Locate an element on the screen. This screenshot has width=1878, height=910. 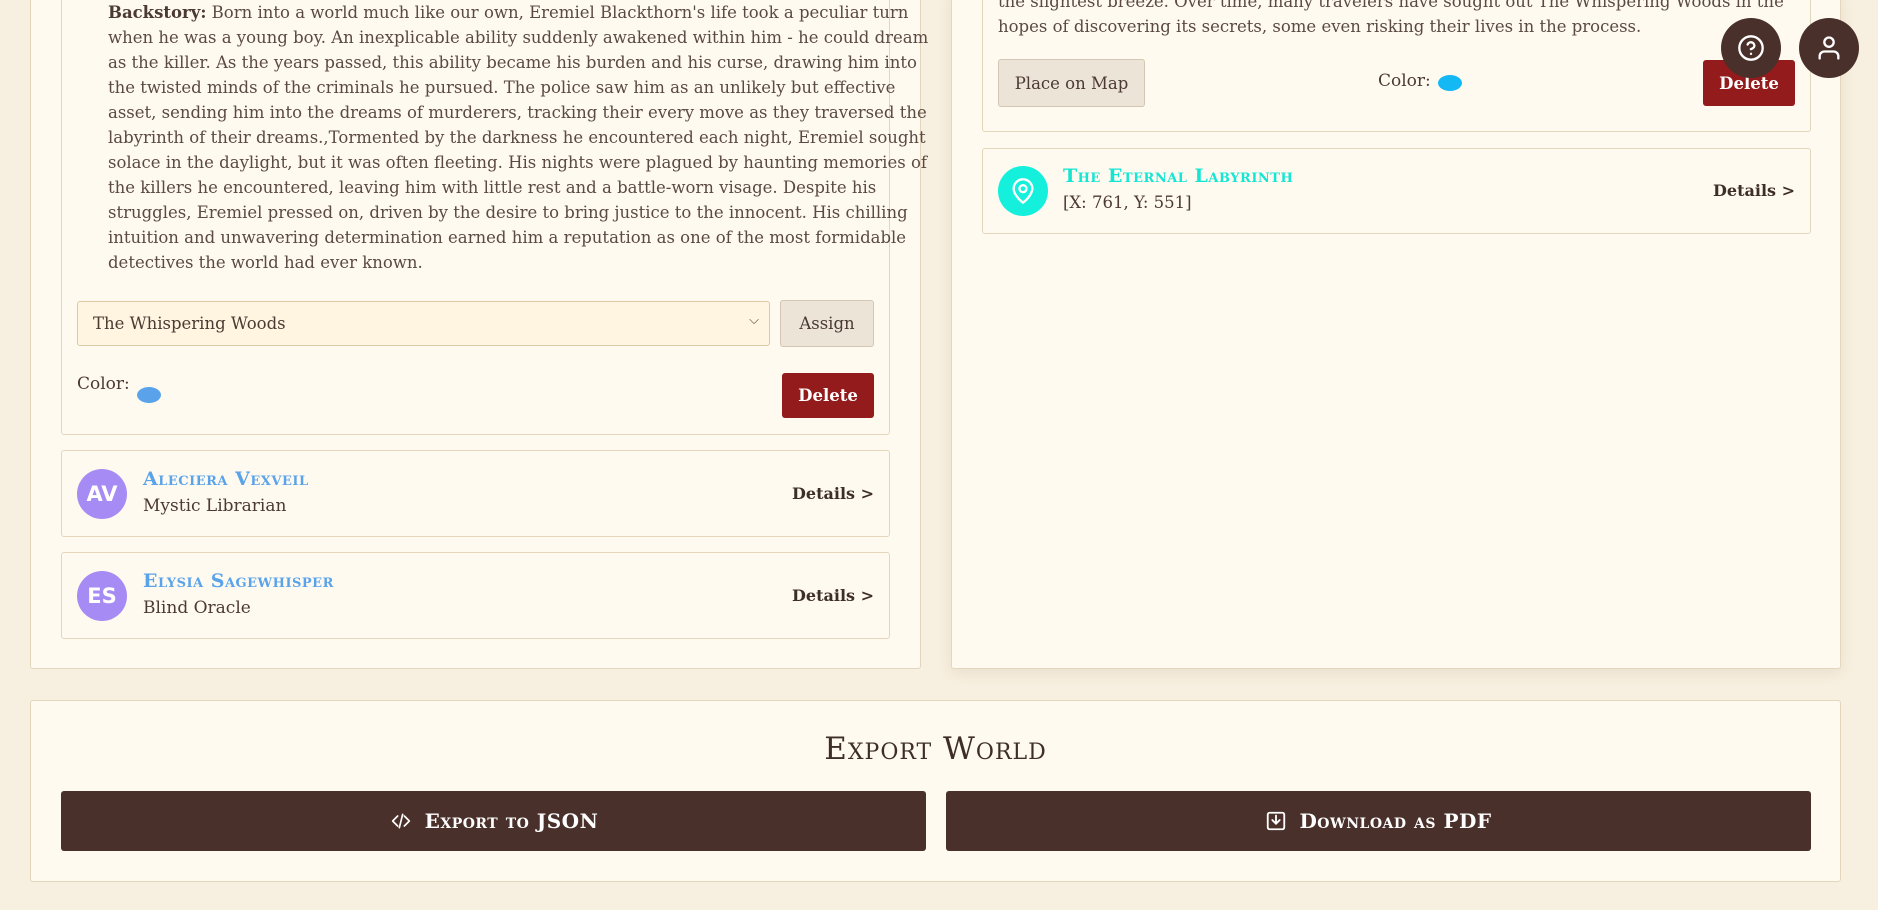
location-coords: [X: 761, Y: 551] is located at coordinates (1127, 202).